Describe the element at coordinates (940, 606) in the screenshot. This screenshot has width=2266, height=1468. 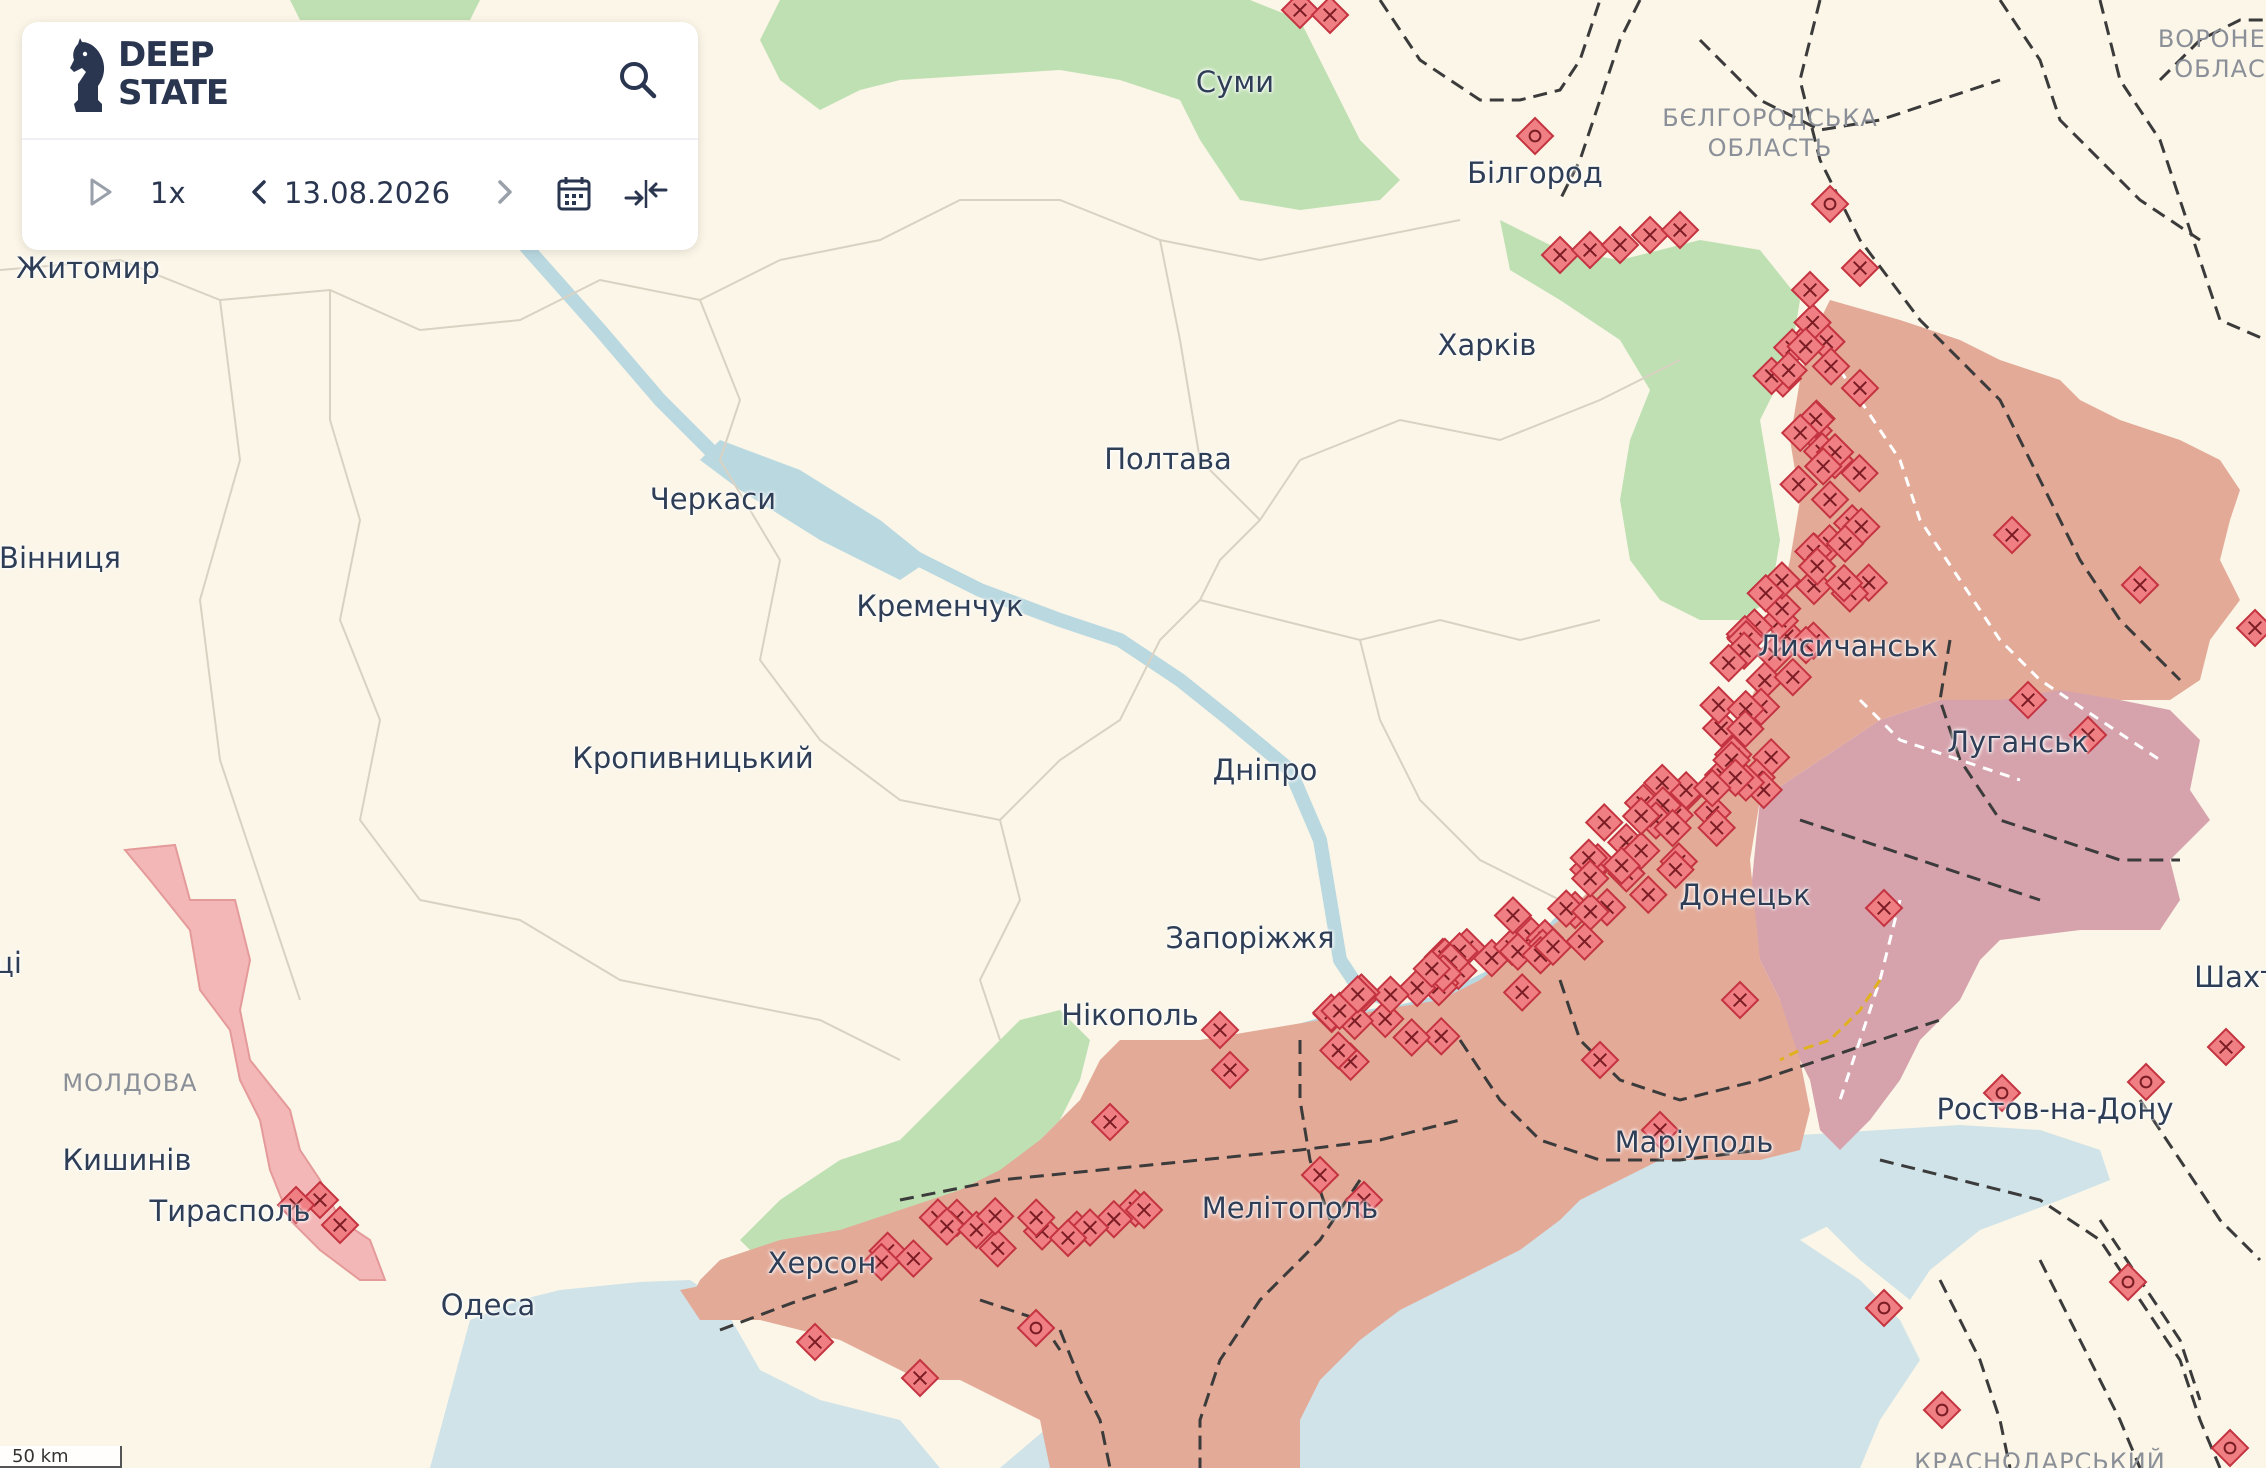
I see `city-label-kremenchuk: Кременчук` at that location.